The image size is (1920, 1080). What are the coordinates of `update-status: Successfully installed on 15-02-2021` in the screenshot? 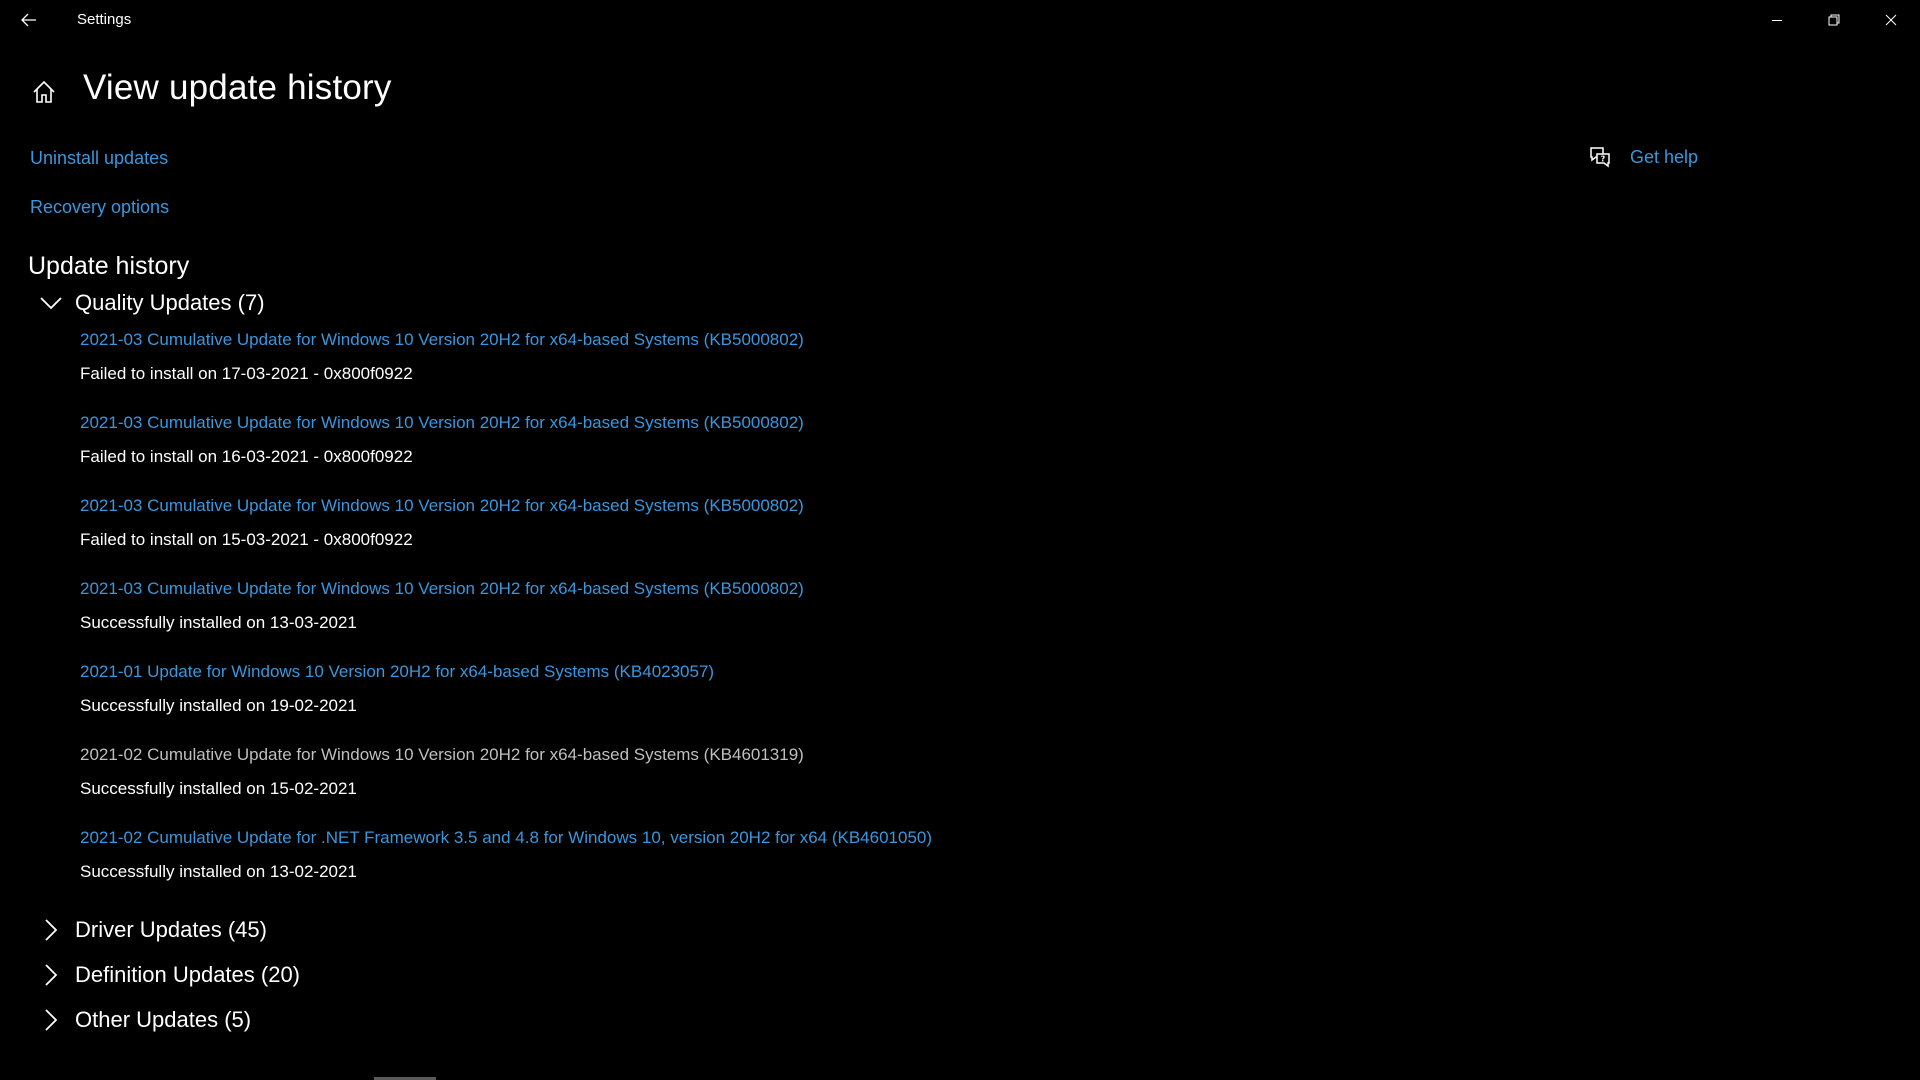 It's located at (218, 788).